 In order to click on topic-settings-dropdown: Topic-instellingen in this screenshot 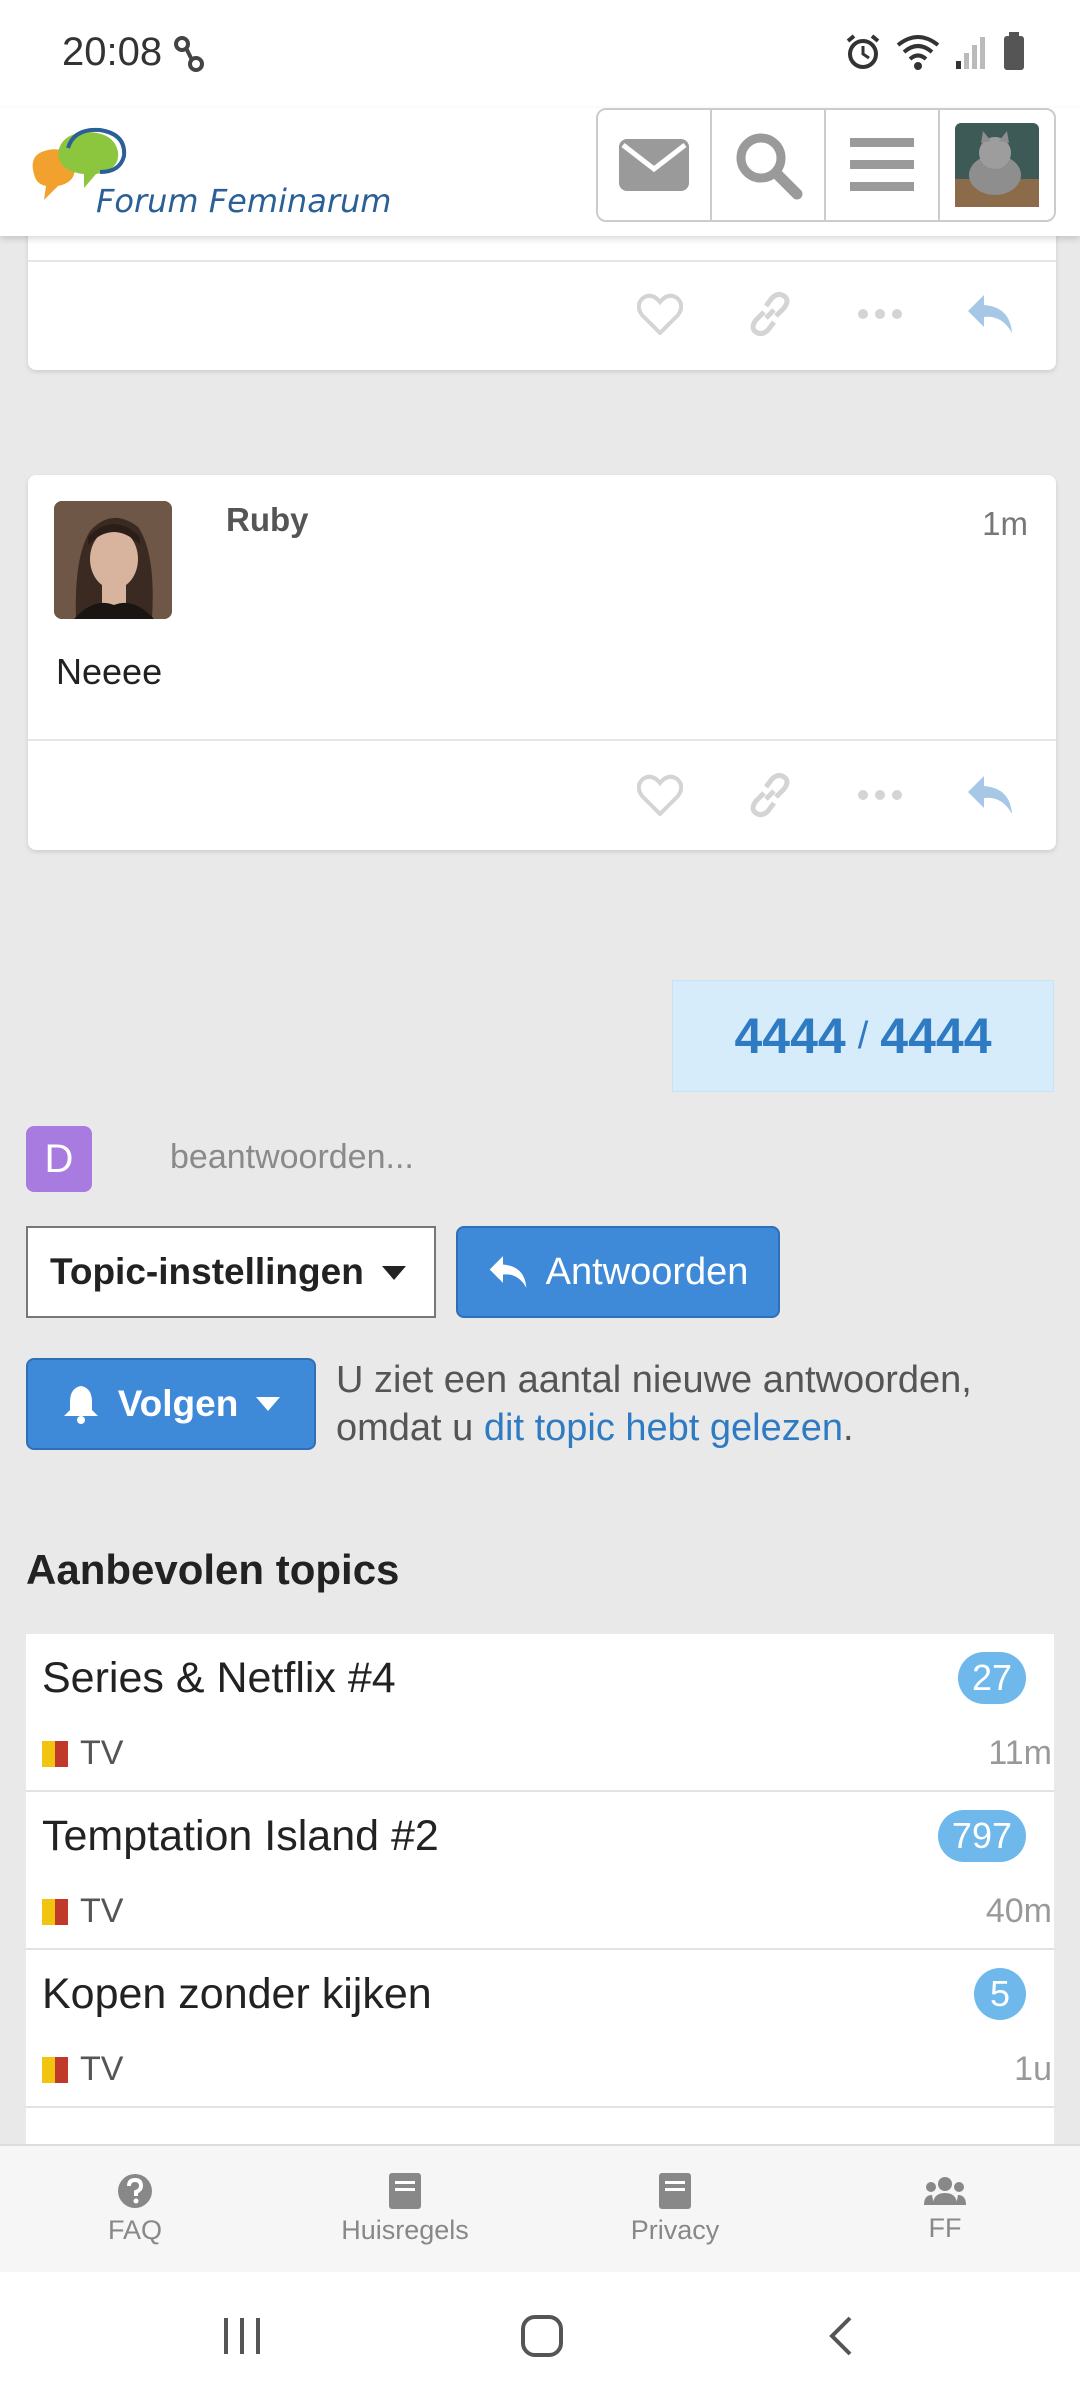, I will do `click(231, 1272)`.